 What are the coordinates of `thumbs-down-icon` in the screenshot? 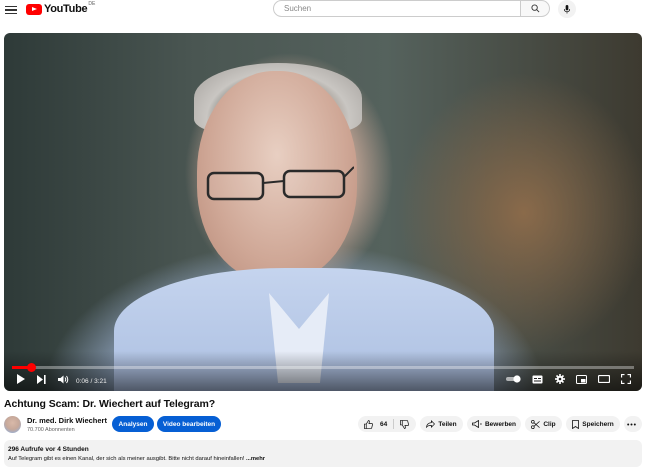 It's located at (405, 424).